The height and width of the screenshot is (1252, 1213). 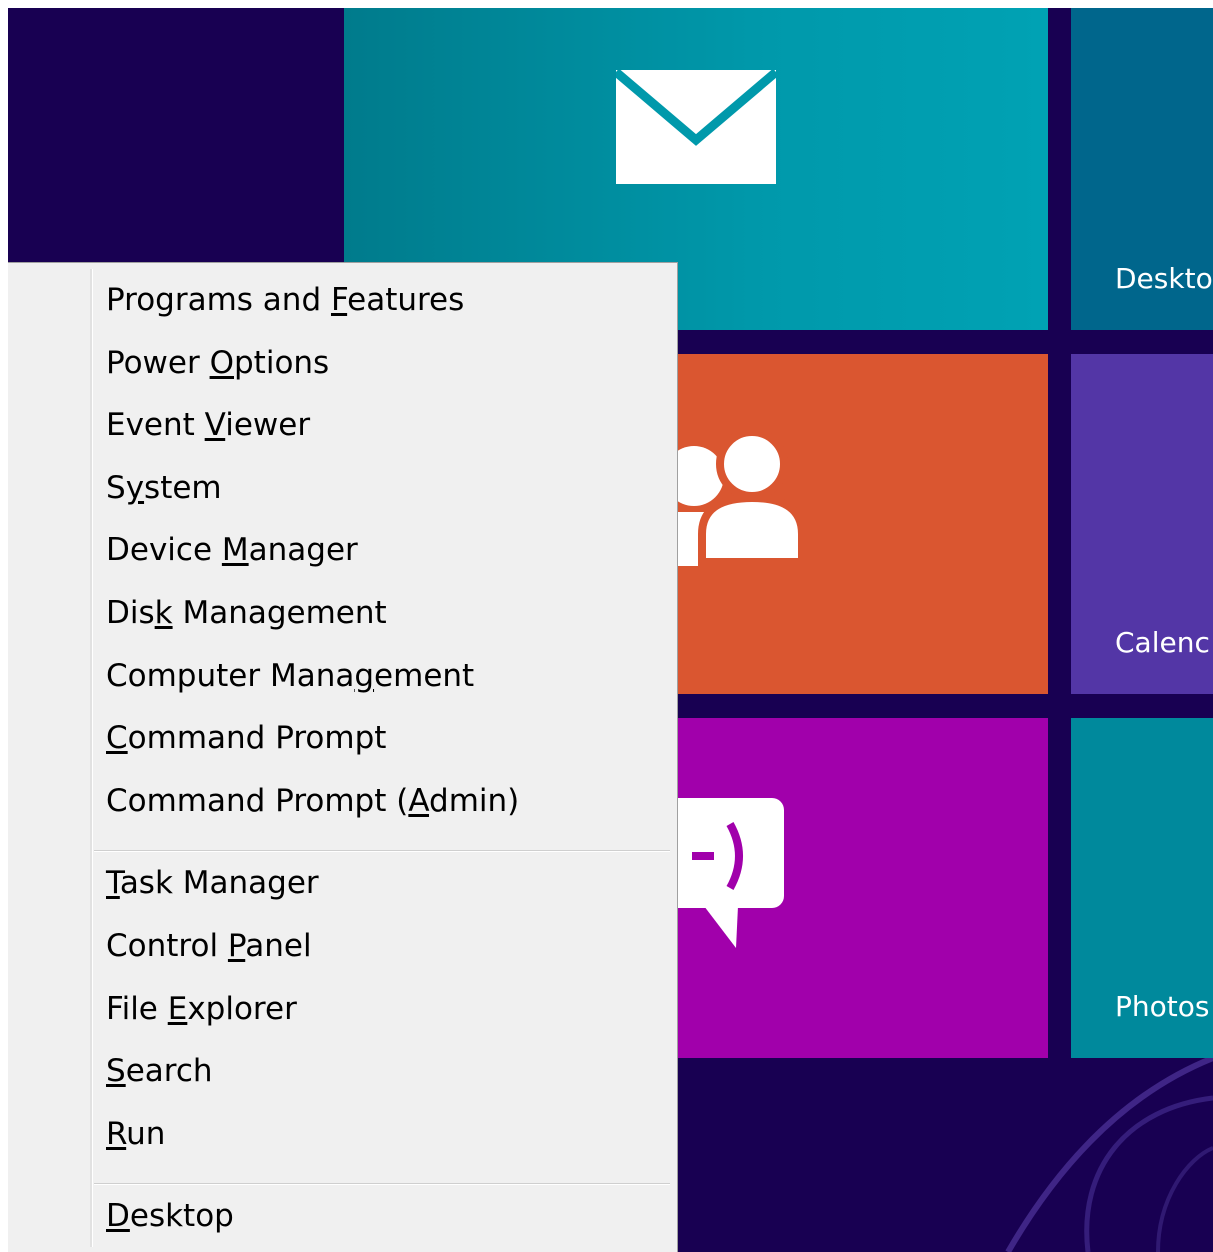 I want to click on calendar-tile-label: Calenc, so click(x=1162, y=642).